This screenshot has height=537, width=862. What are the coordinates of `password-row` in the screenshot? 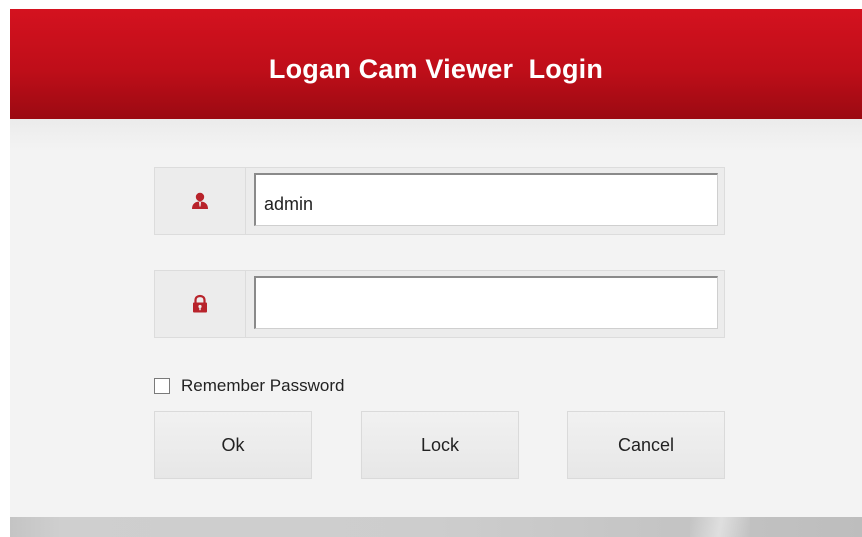 It's located at (439, 304).